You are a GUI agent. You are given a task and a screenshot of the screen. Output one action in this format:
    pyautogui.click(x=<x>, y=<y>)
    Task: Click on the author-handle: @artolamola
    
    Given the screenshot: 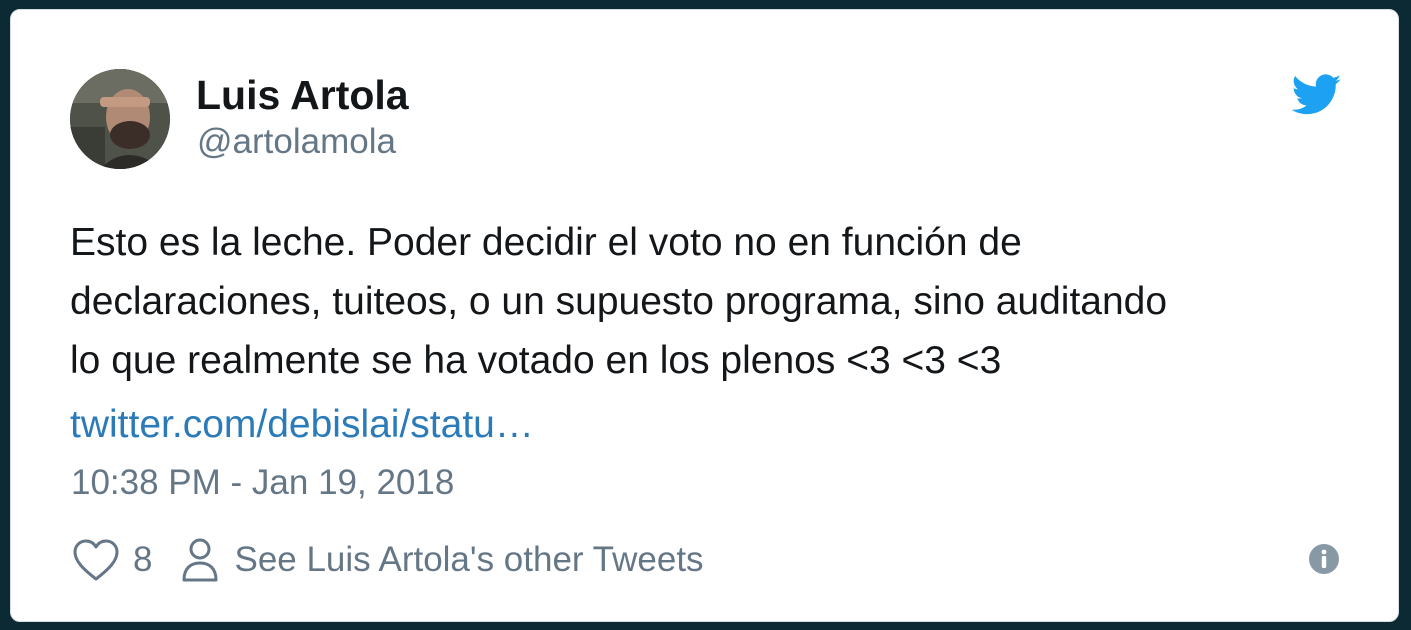 What is the action you would take?
    pyautogui.click(x=296, y=142)
    